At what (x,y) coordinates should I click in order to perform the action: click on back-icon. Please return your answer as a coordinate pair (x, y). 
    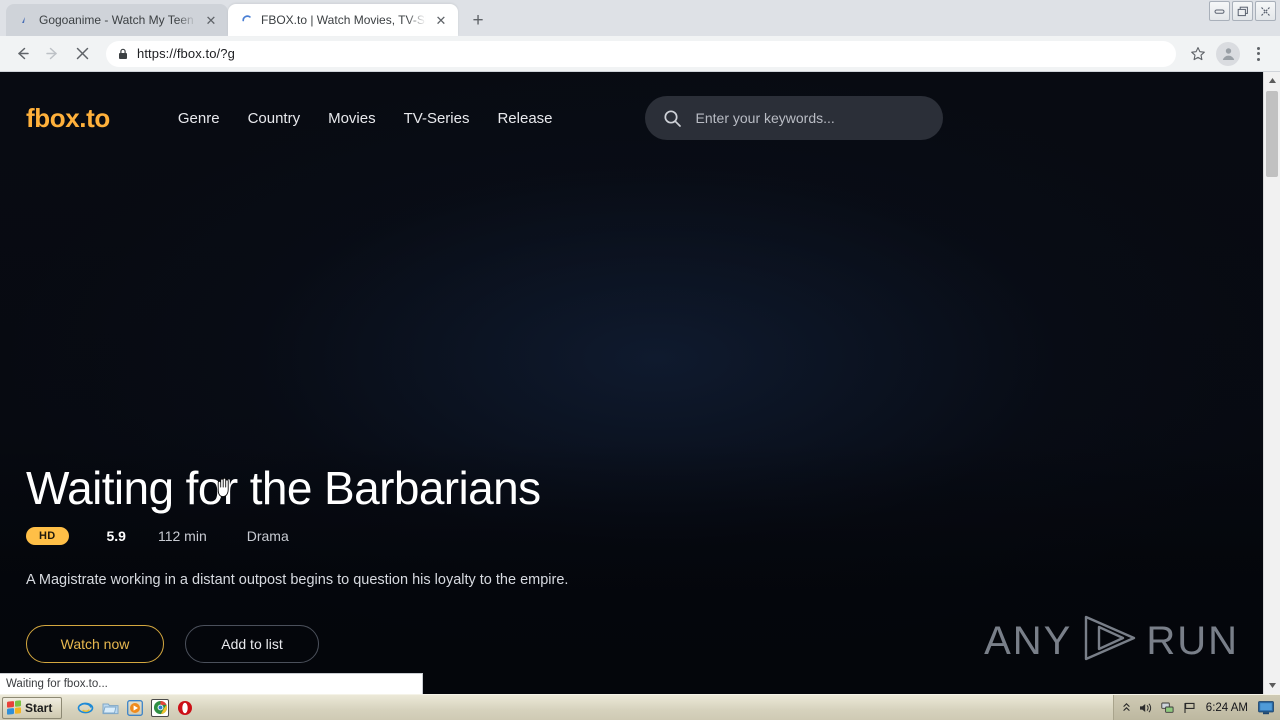
    Looking at the image, I should click on (22, 54).